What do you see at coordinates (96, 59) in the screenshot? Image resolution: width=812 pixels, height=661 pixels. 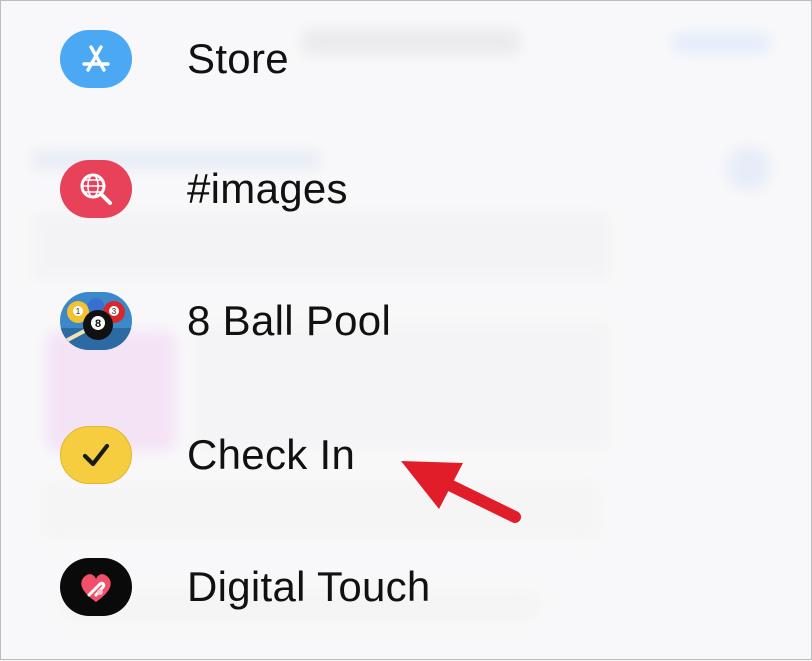 I see `app-store-icon` at bounding box center [96, 59].